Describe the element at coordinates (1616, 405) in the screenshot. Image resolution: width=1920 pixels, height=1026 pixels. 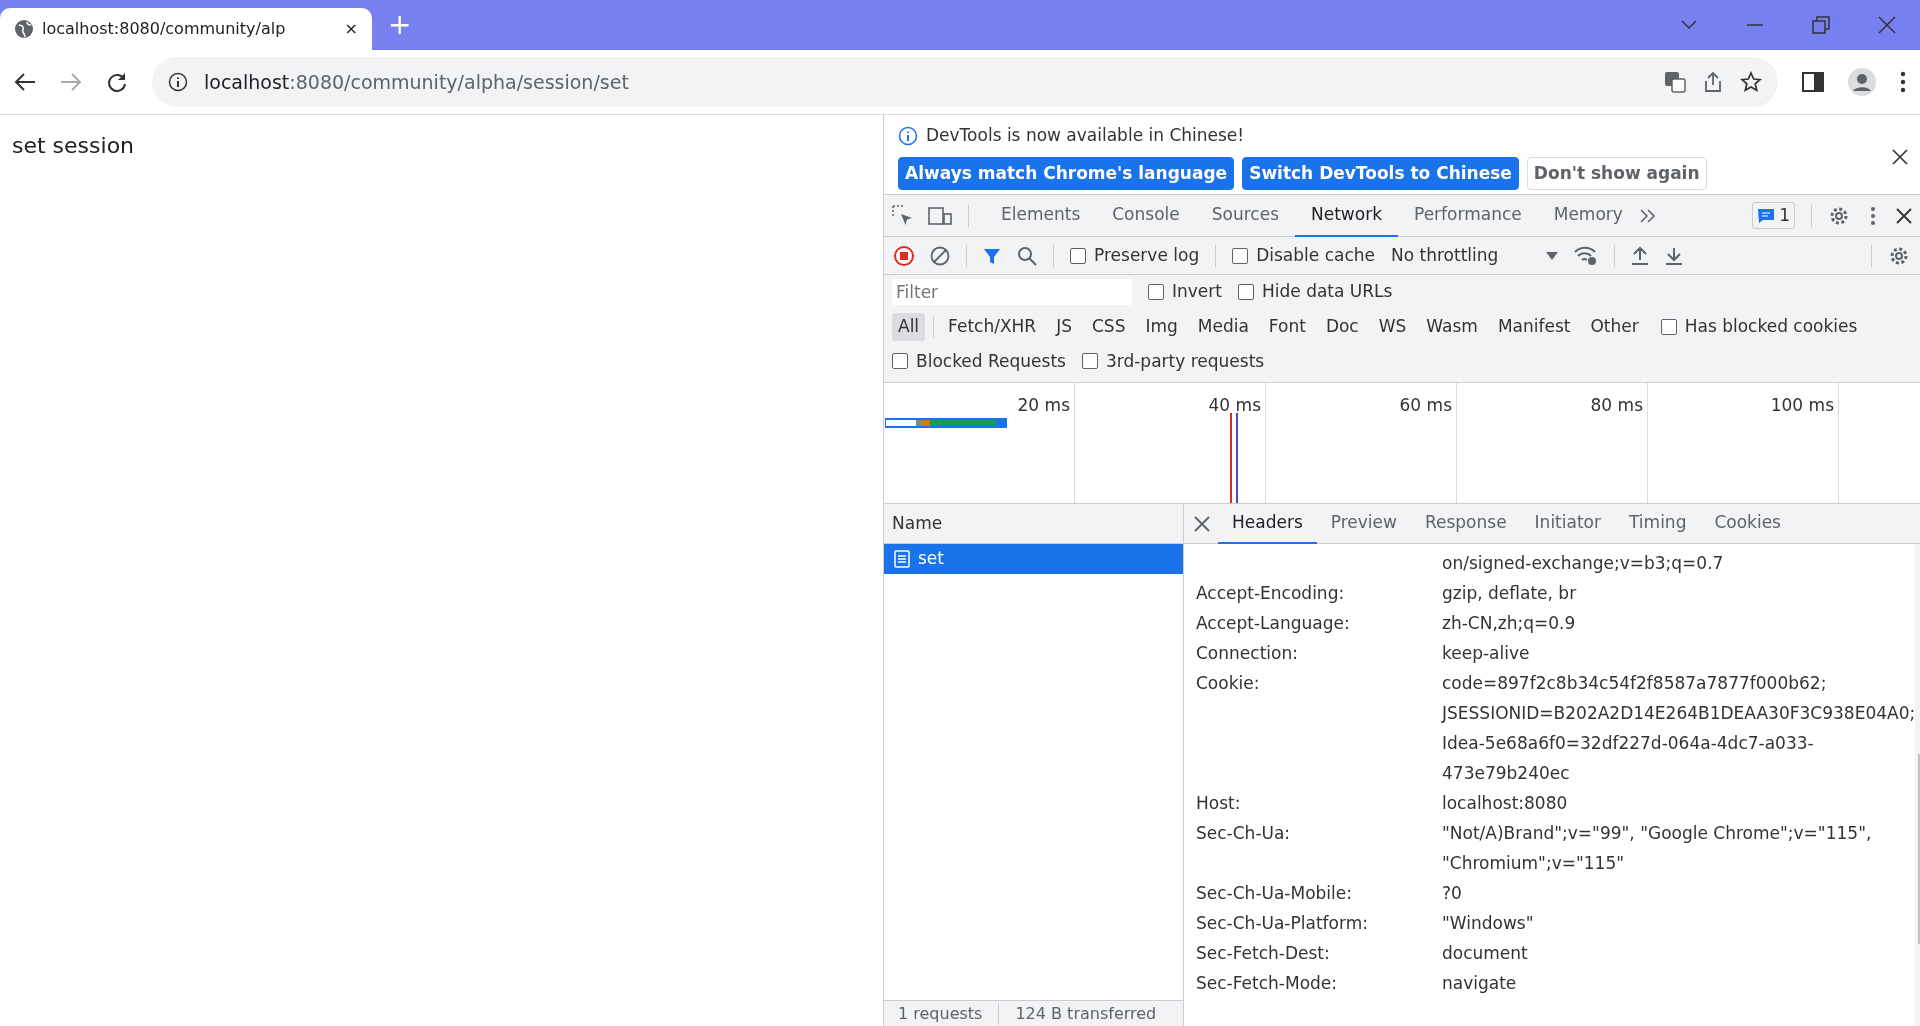
I see `timeline-tick: 80 ms` at that location.